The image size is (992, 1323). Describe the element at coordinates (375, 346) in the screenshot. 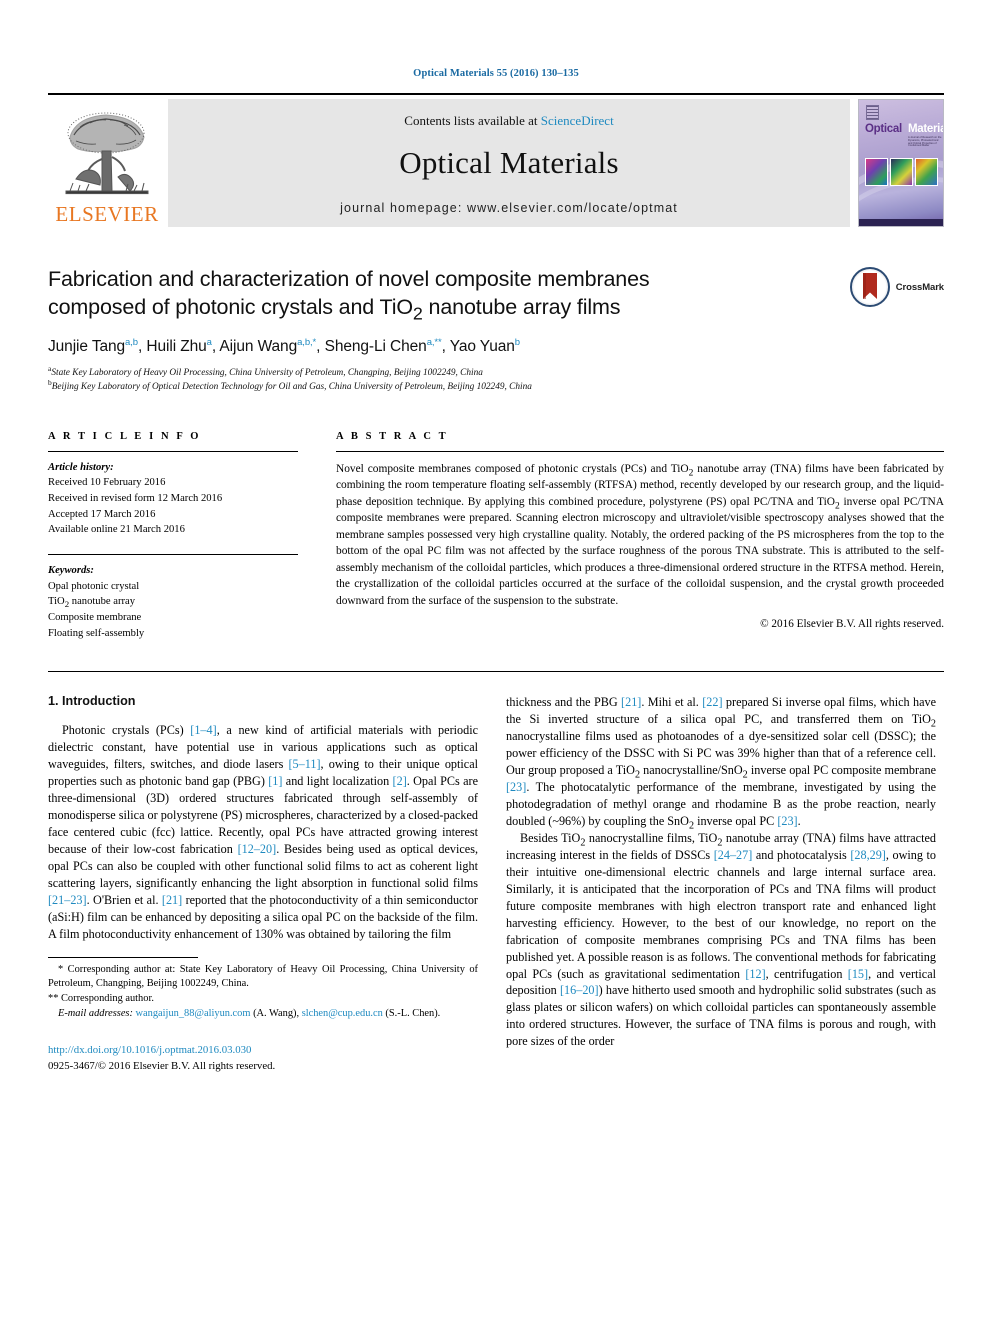

I see `author-name: Sheng-Li Chen` at that location.